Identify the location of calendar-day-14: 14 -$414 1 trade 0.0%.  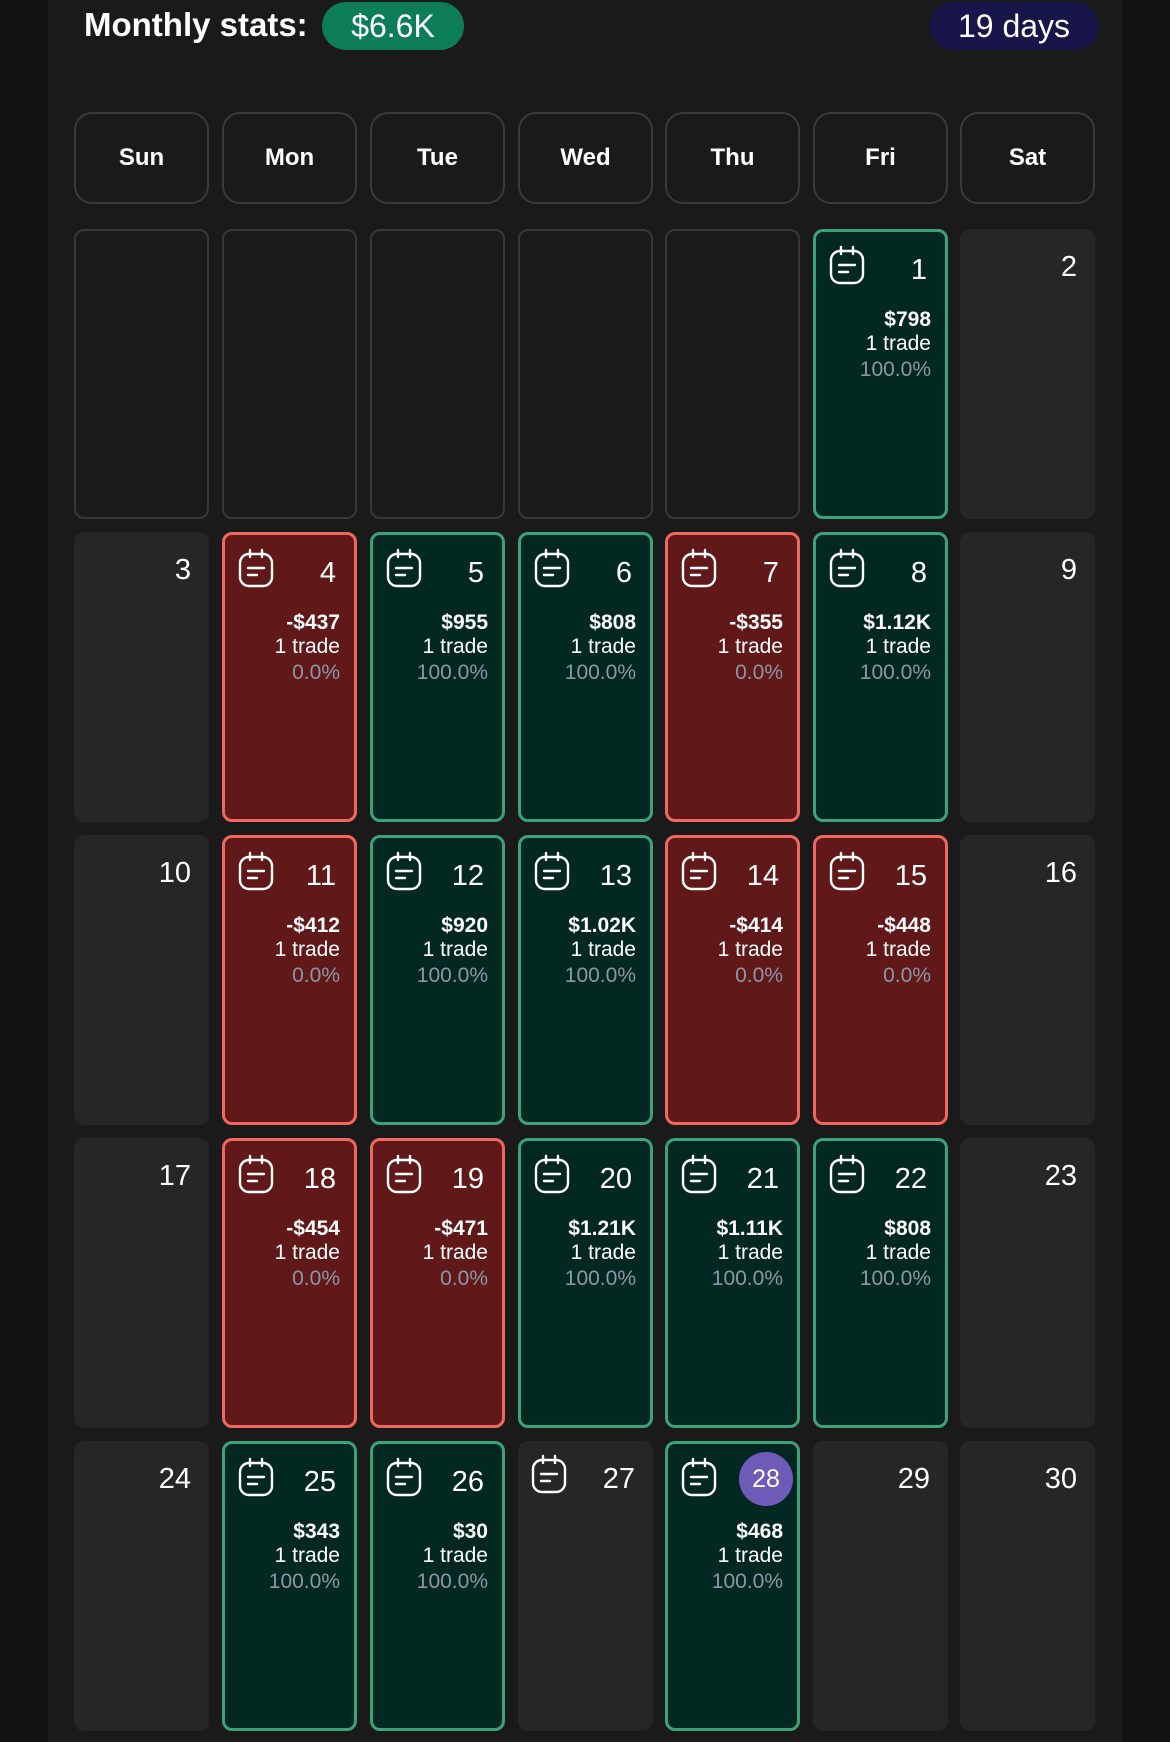
(732, 980).